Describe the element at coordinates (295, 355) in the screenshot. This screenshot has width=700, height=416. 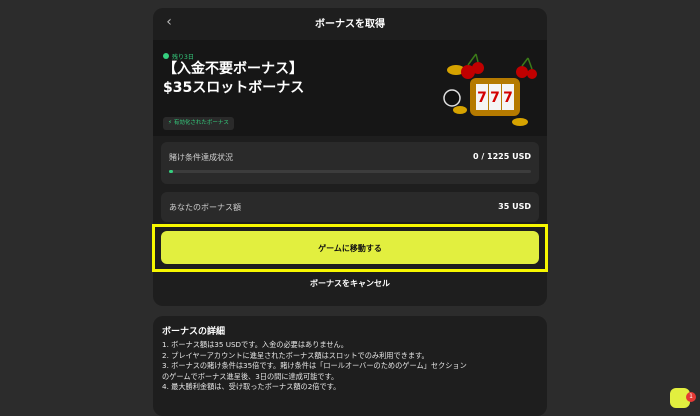
I see `details-line: 2. プレイヤーアカウントに進呈されたボーナス額はスロットでのみ利用できます。` at that location.